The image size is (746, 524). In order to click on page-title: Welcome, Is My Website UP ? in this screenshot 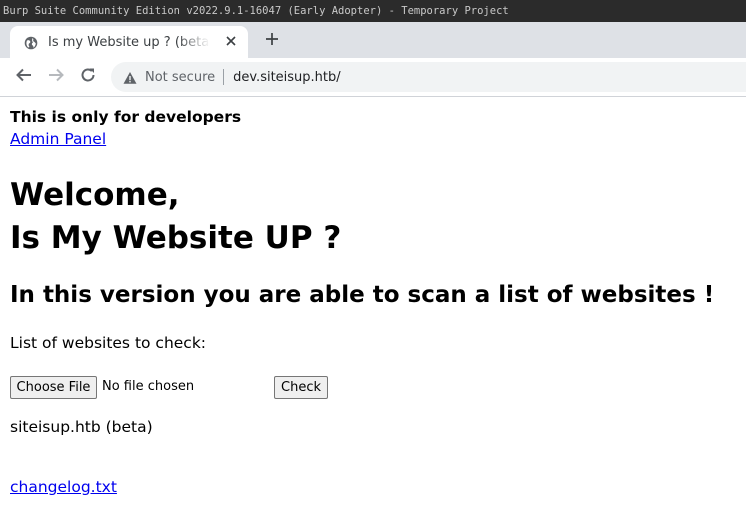, I will do `click(175, 217)`.